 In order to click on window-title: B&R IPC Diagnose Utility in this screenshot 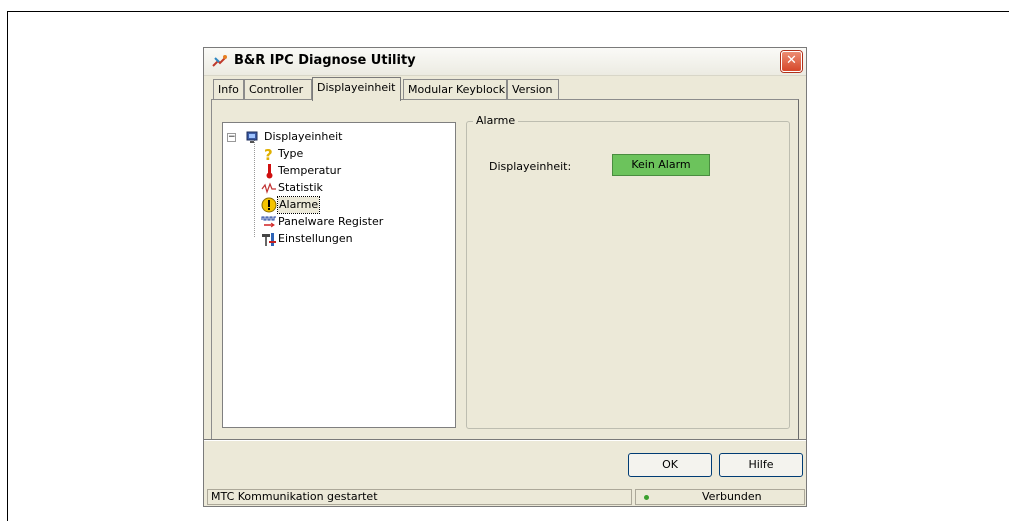, I will do `click(325, 60)`.